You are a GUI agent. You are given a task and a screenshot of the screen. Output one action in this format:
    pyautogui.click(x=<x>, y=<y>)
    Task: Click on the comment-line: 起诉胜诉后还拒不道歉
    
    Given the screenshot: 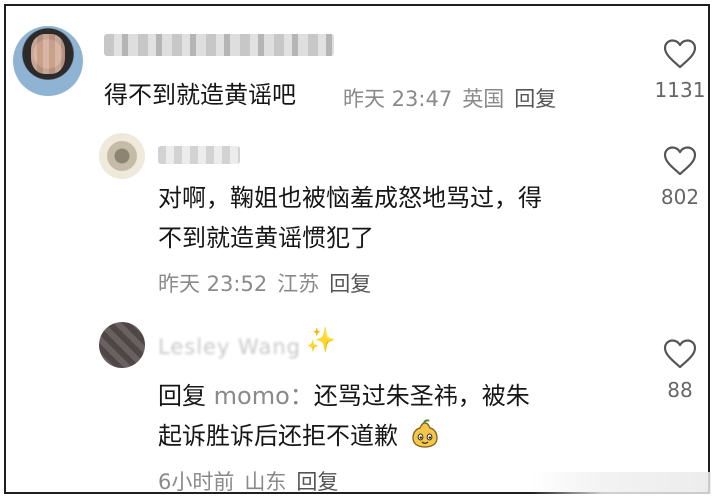 What is the action you would take?
    pyautogui.click(x=344, y=436)
    